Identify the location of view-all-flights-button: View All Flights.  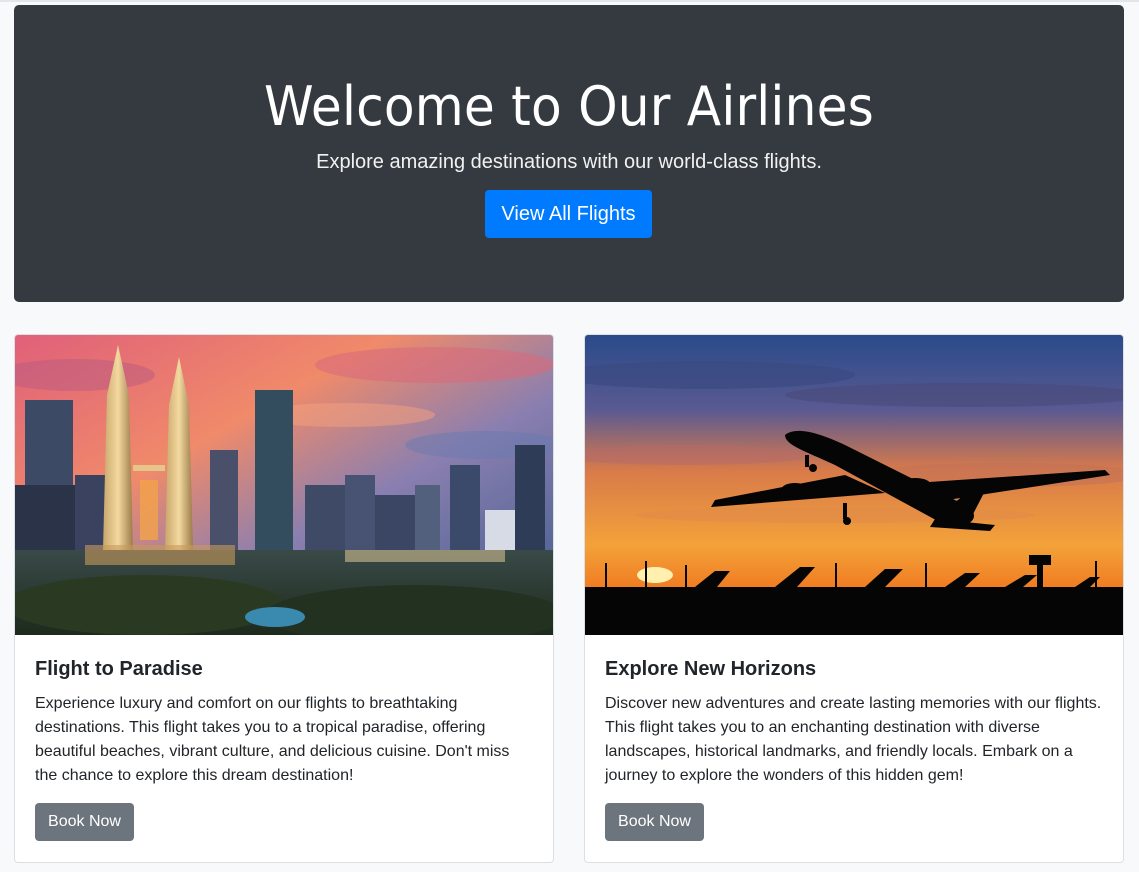
(568, 214).